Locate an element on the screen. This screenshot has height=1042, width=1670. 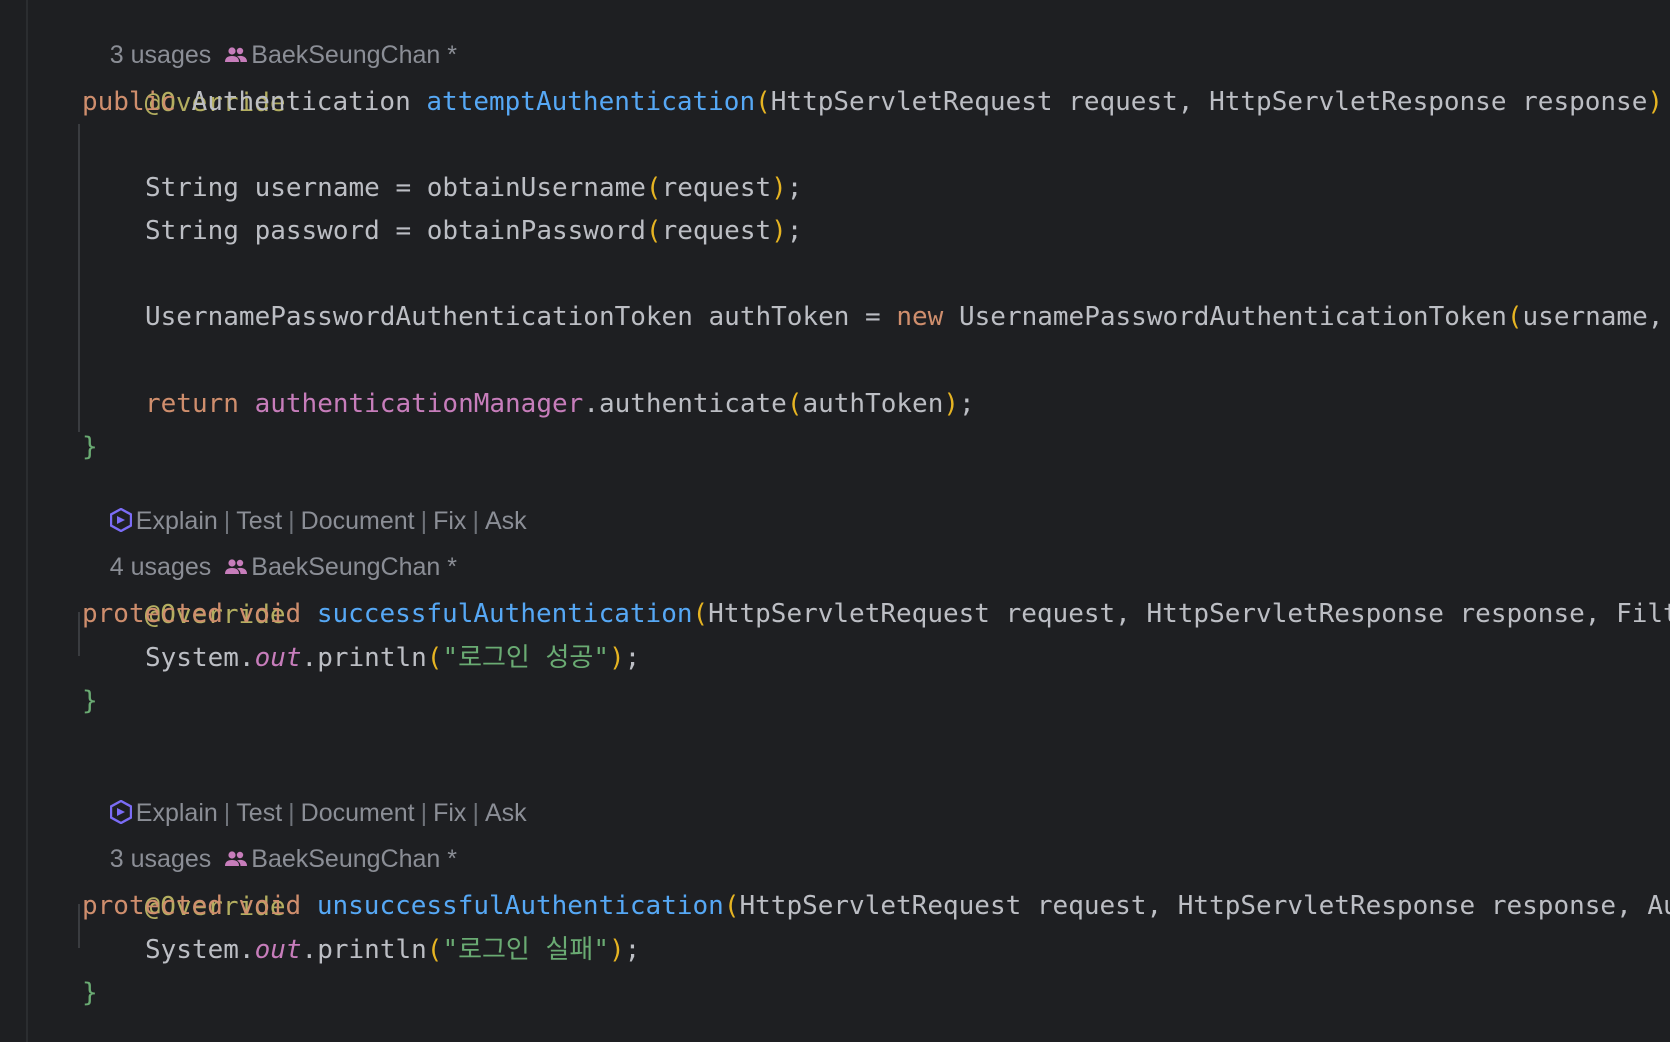
method-name: successfulAuthentication is located at coordinates (504, 614).